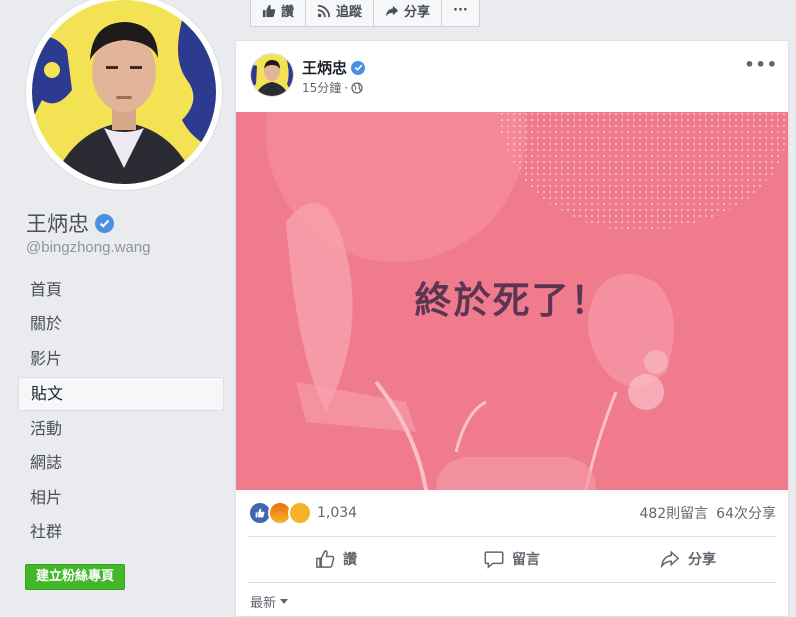 This screenshot has height=617, width=796. I want to click on like-label: 讚, so click(350, 560).